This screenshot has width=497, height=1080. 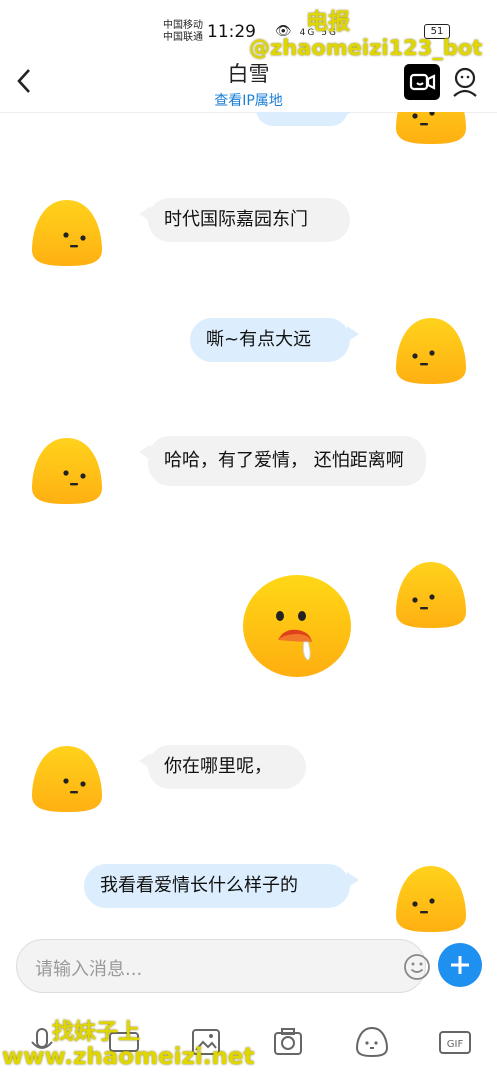 I want to click on sticker-face-icon, so click(x=372, y=1042).